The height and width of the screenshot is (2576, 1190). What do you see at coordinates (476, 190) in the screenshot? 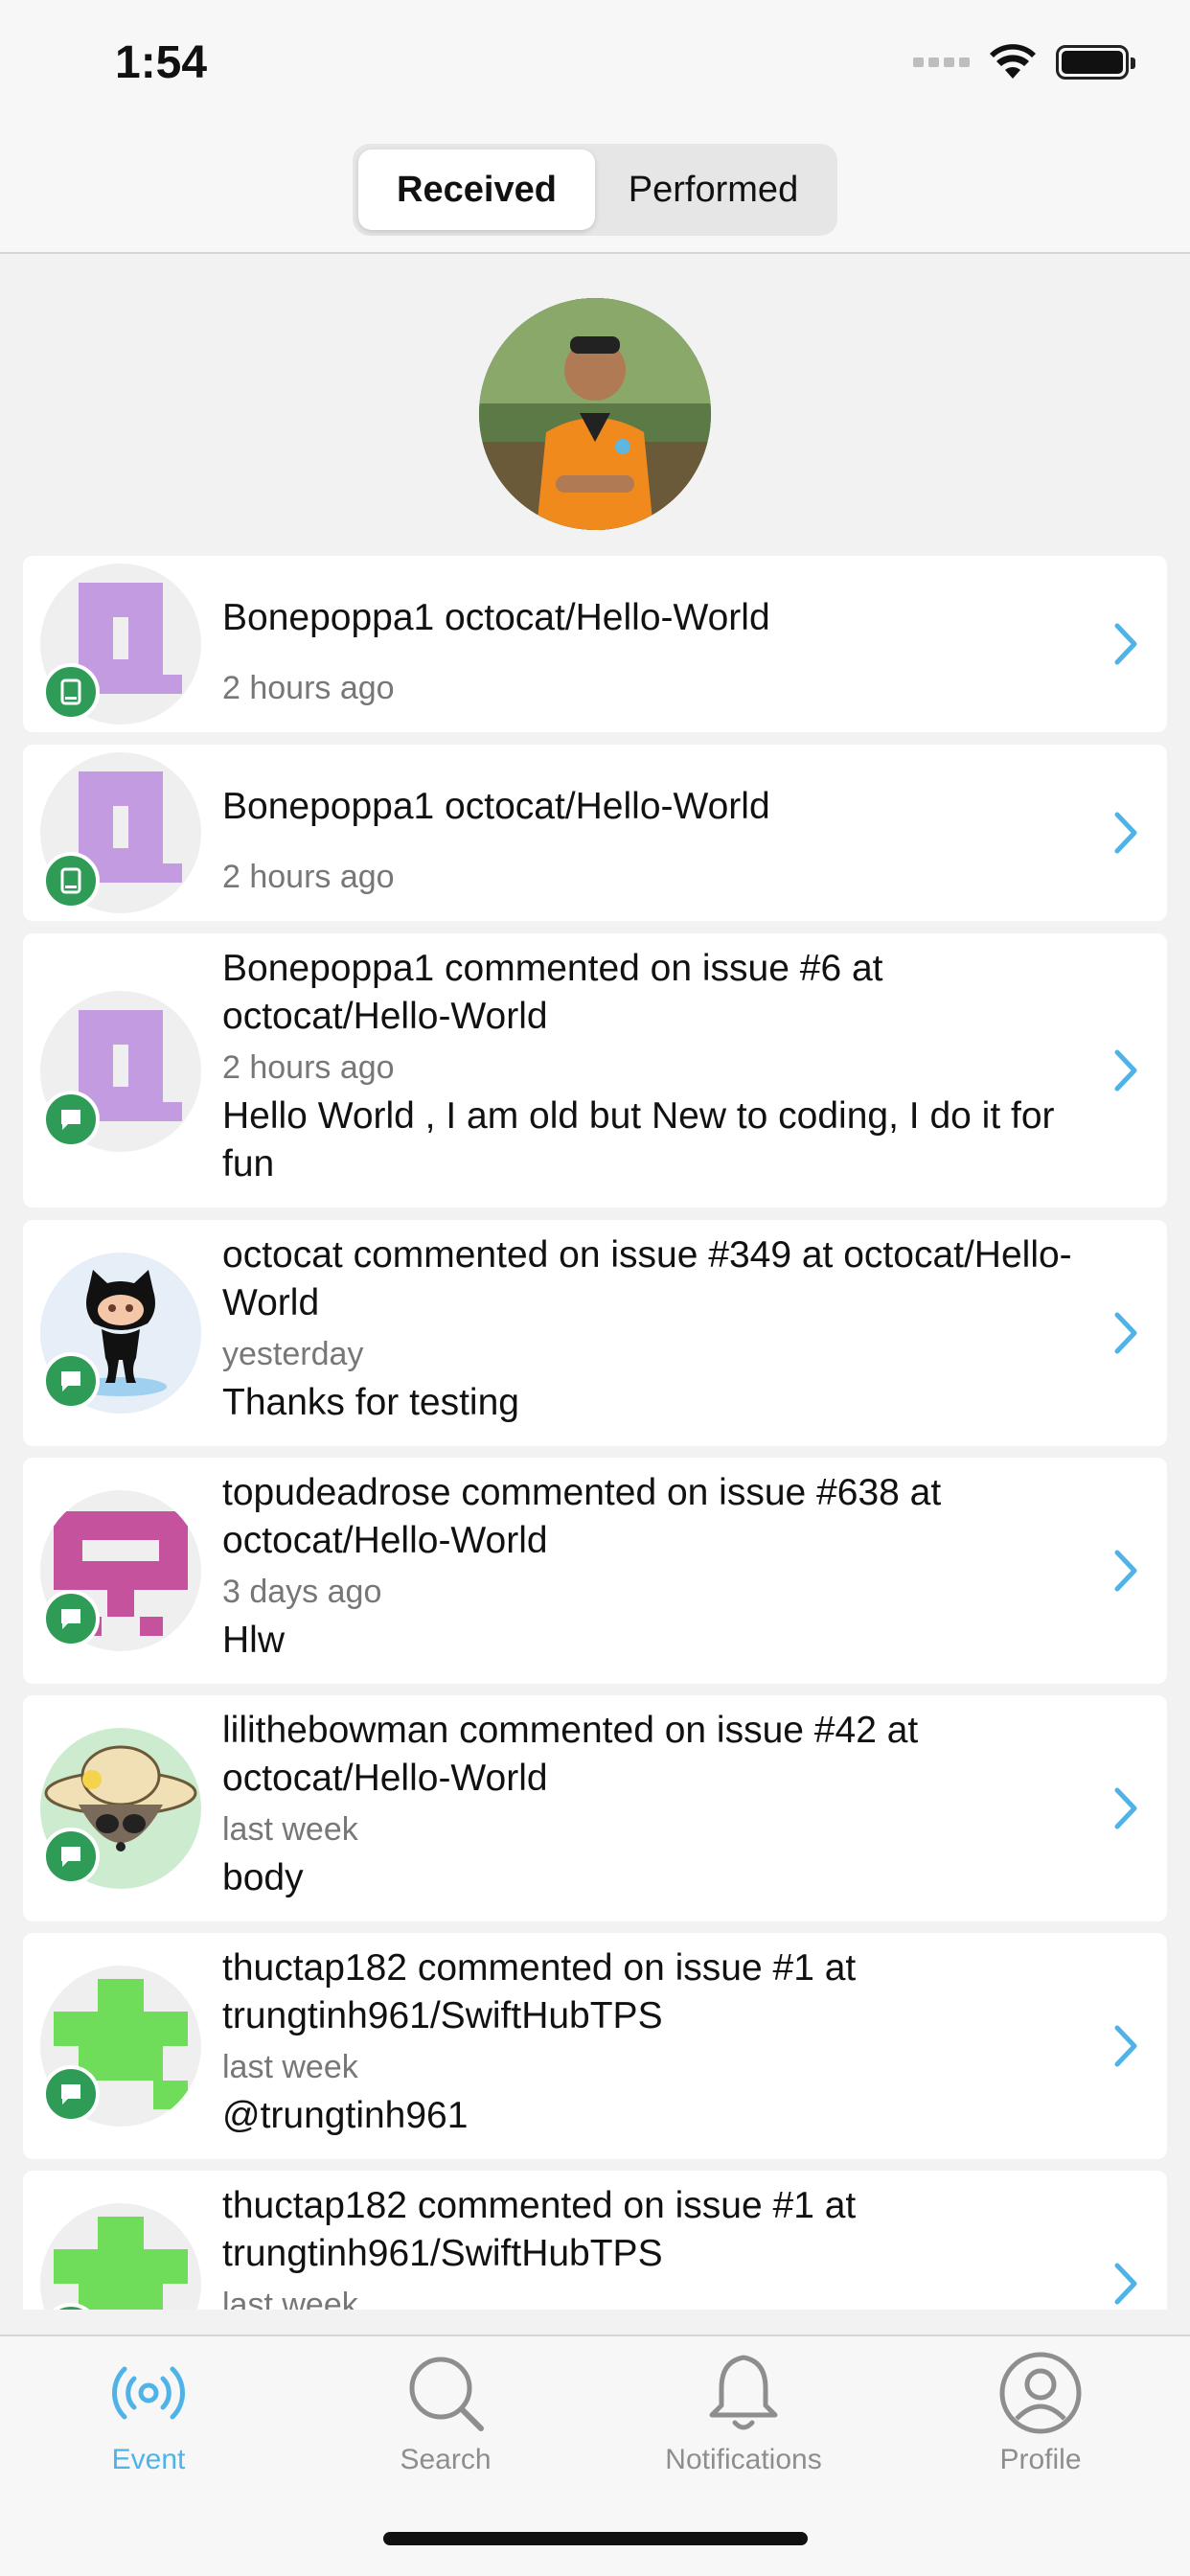
I see `segment-received: Received` at bounding box center [476, 190].